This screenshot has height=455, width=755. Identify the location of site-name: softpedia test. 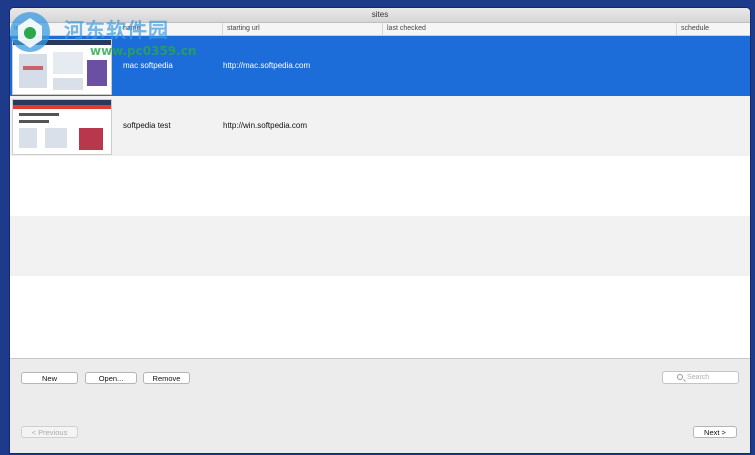
(147, 125).